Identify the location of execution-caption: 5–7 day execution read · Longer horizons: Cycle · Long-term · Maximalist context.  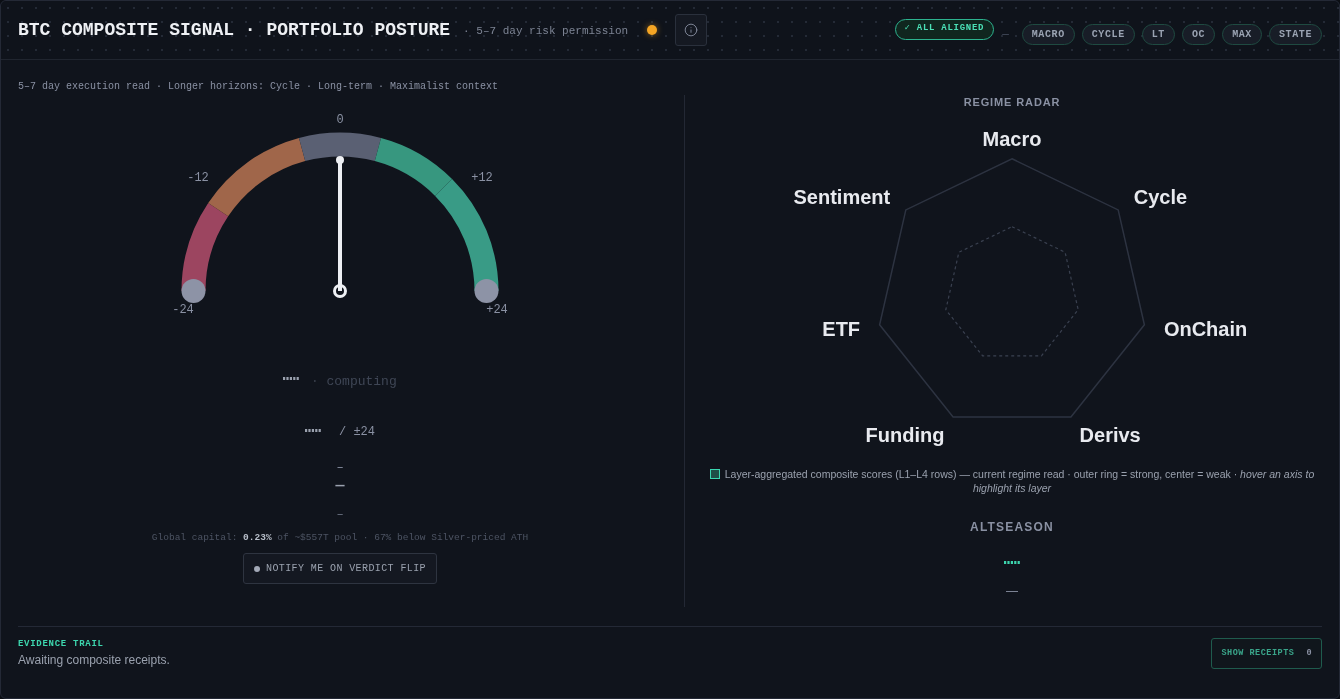
(258, 87).